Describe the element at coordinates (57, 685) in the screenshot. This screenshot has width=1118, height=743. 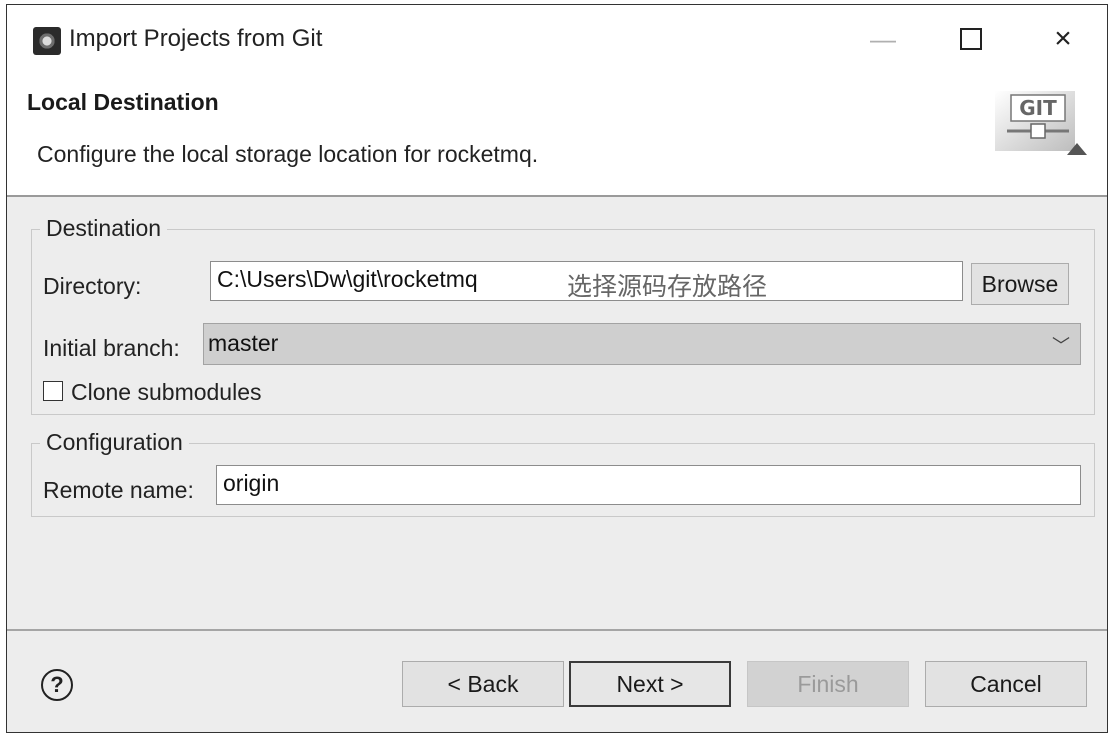
I see `help-icon: ?` at that location.